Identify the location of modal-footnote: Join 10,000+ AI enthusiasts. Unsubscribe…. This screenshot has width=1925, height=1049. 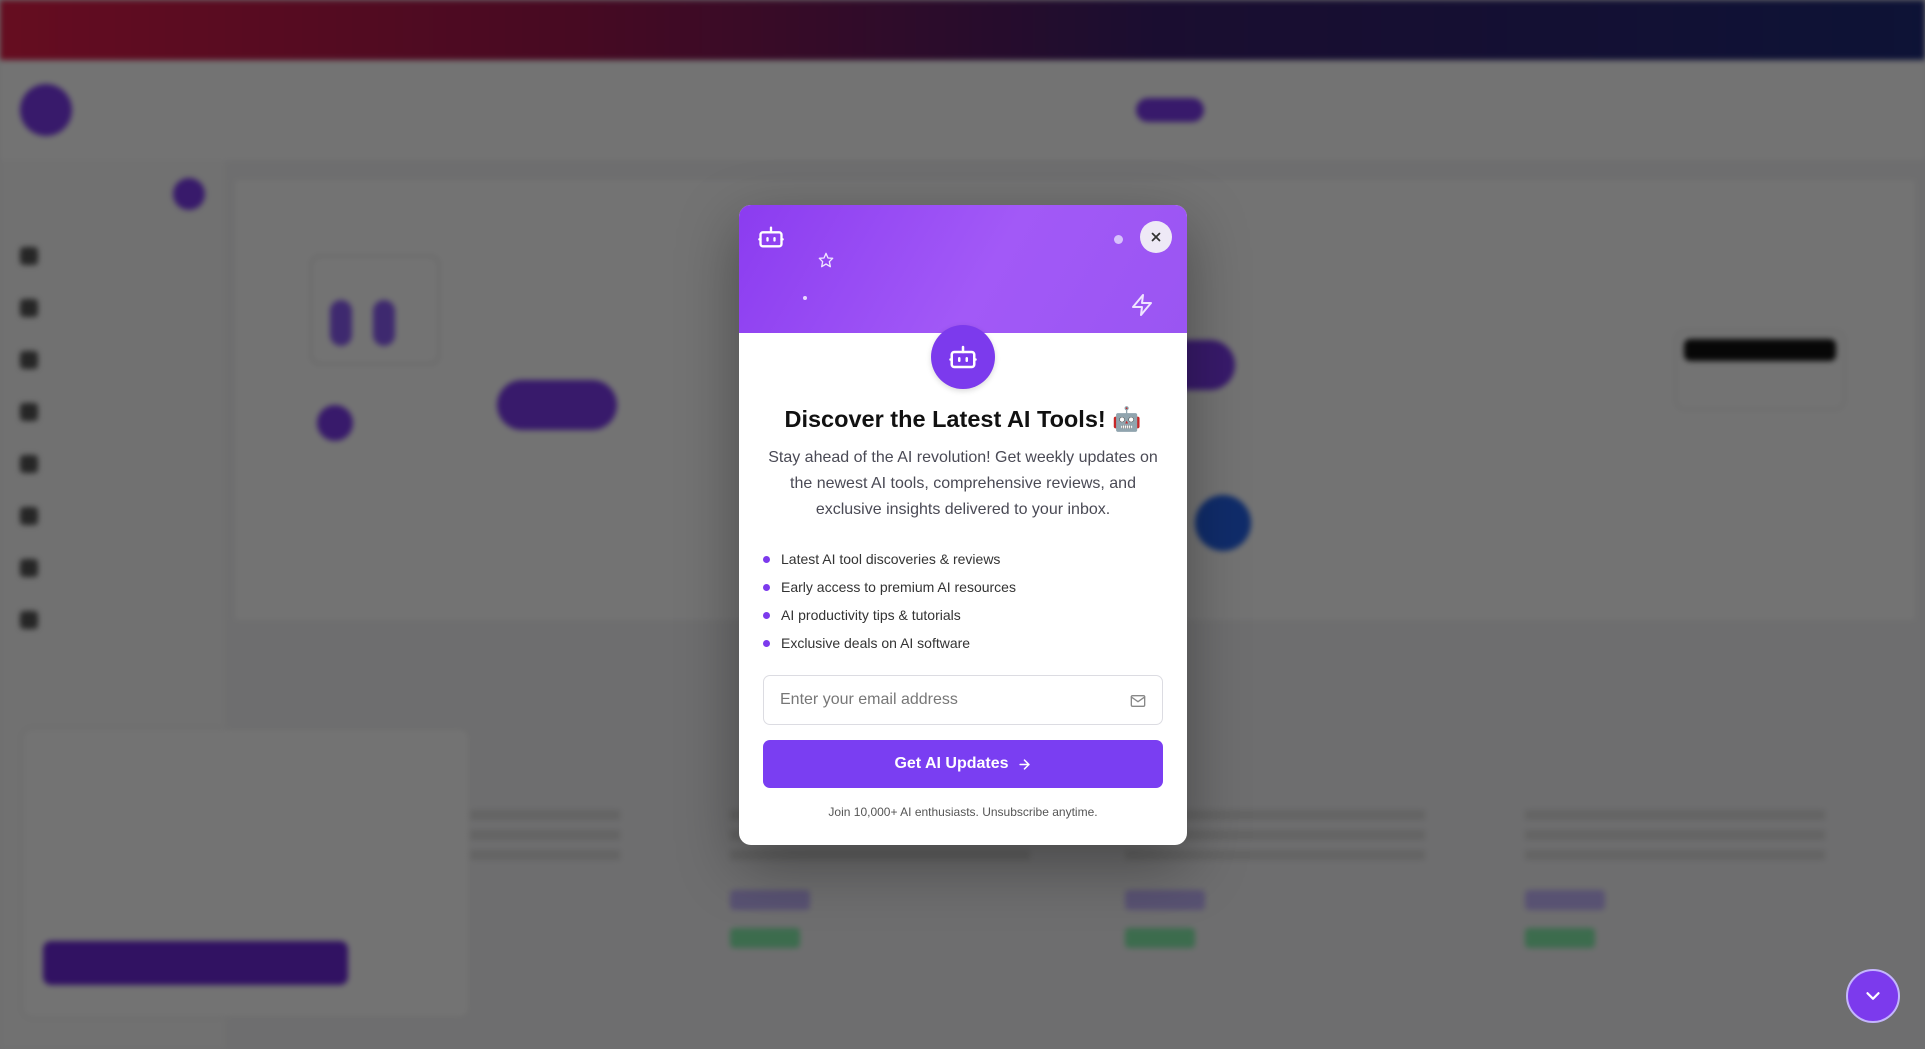
(963, 812).